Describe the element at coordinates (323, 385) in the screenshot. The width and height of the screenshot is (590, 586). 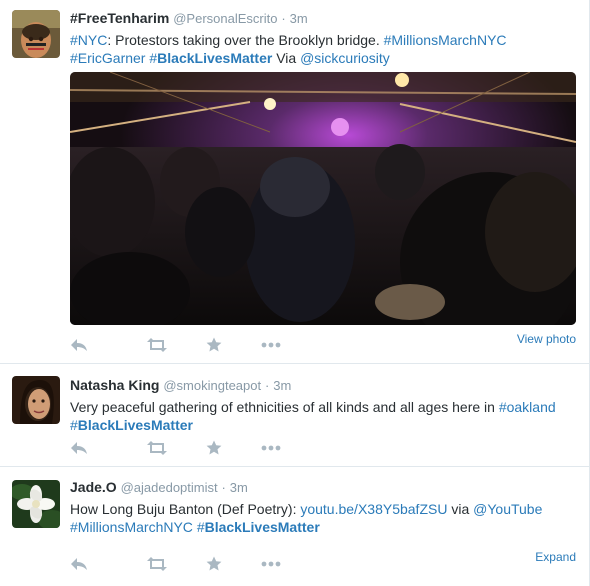
I see `tweet-header: Natasha King @smokingteapot · 3m` at that location.